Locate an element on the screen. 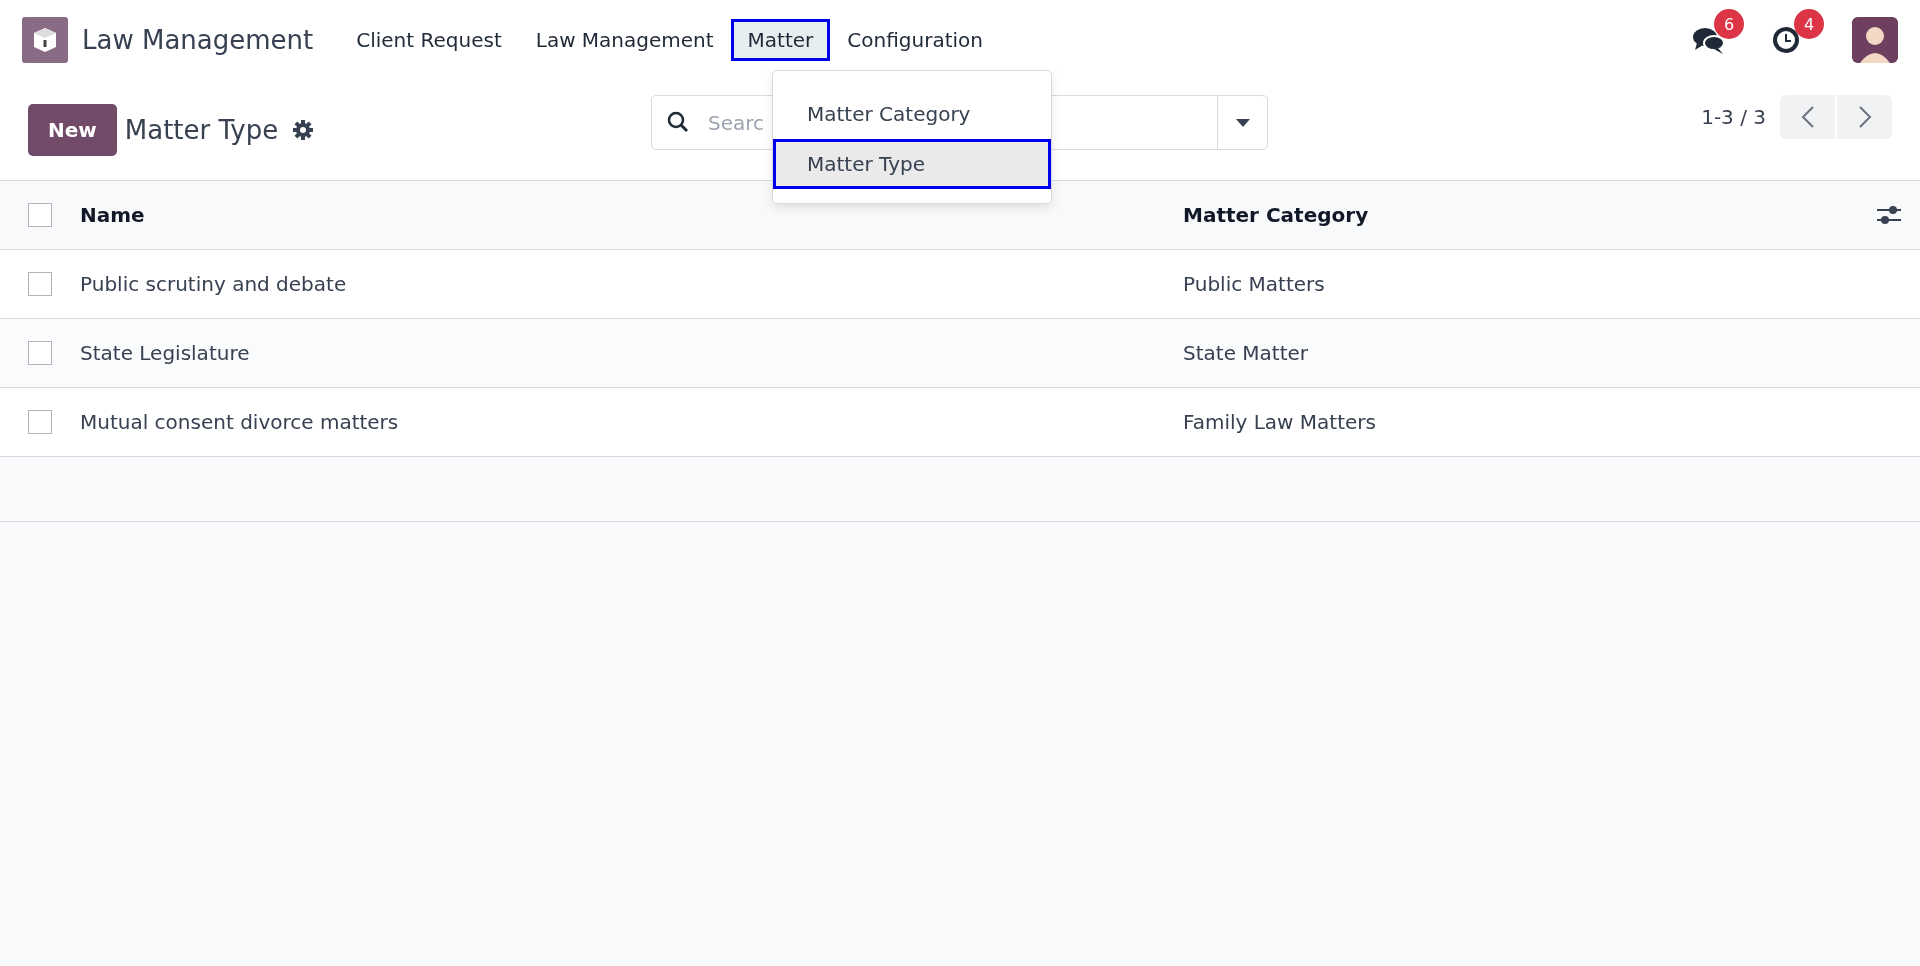  table-cell: Family Law Matters is located at coordinates (1279, 422).